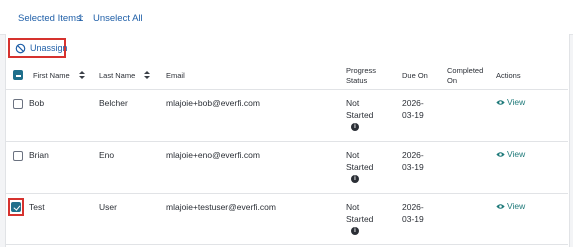  Describe the element at coordinates (18, 75) in the screenshot. I see `select-all-checkbox` at that location.